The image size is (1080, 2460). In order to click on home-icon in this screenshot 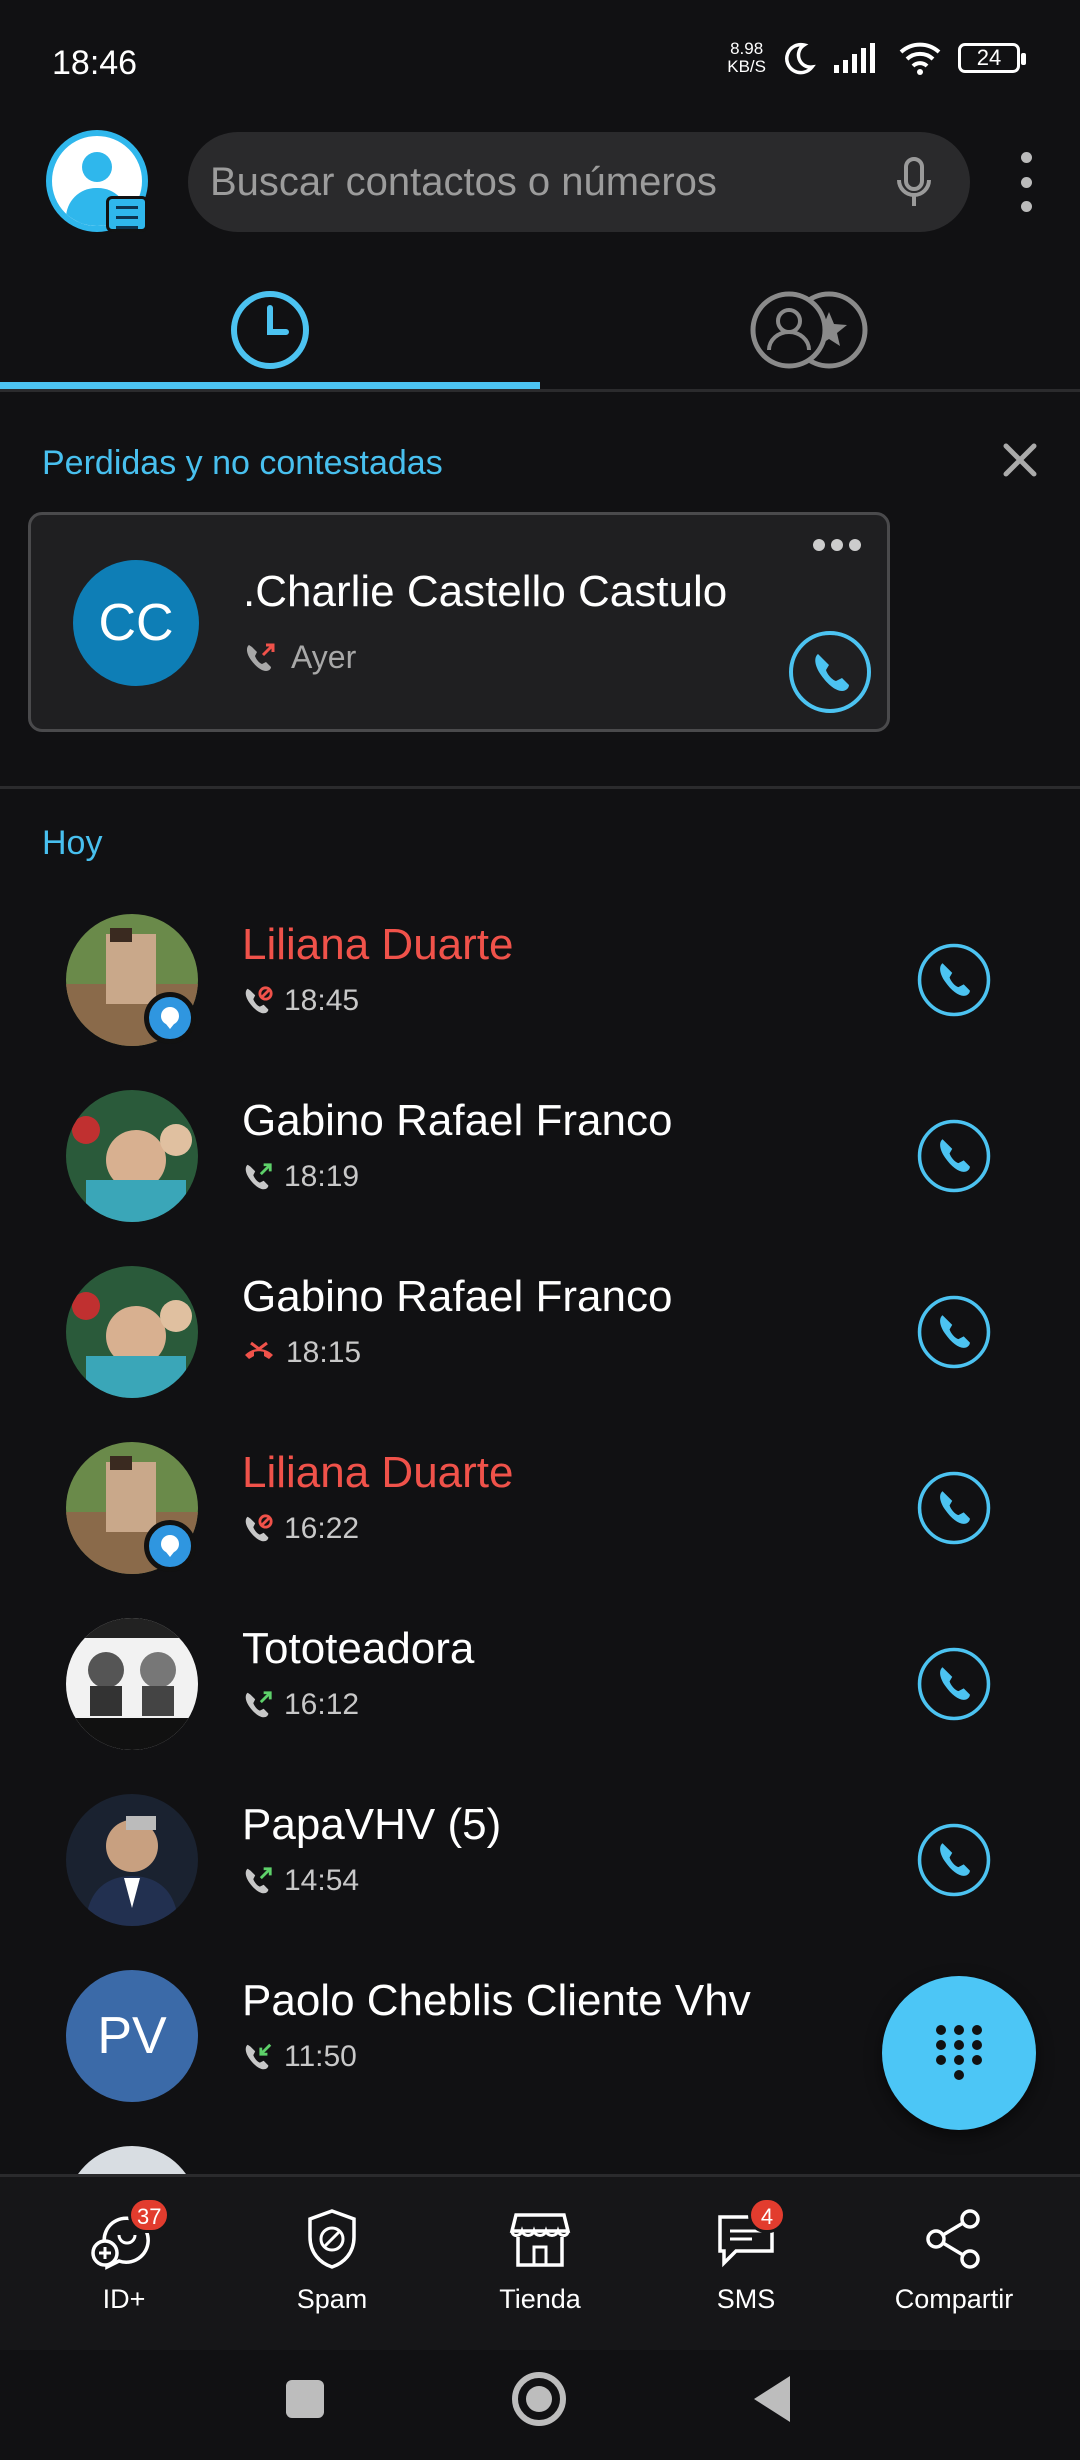, I will do `click(539, 2399)`.